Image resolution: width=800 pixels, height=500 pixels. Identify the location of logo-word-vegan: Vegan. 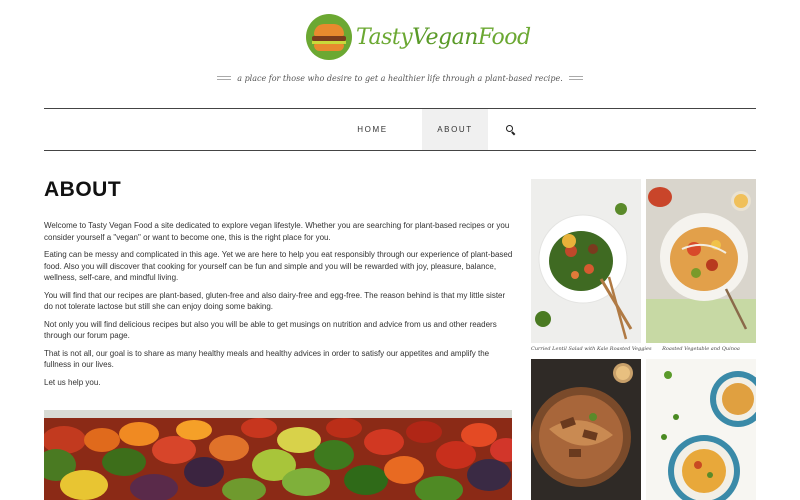
(445, 37).